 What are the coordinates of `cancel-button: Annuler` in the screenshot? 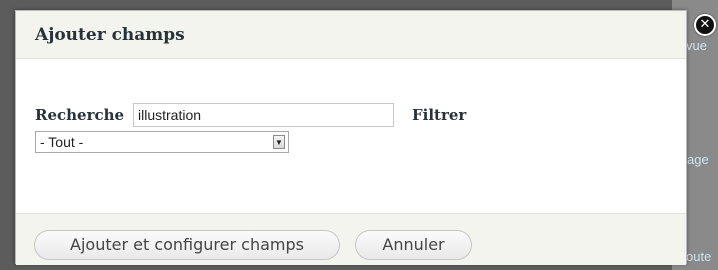 It's located at (413, 245).